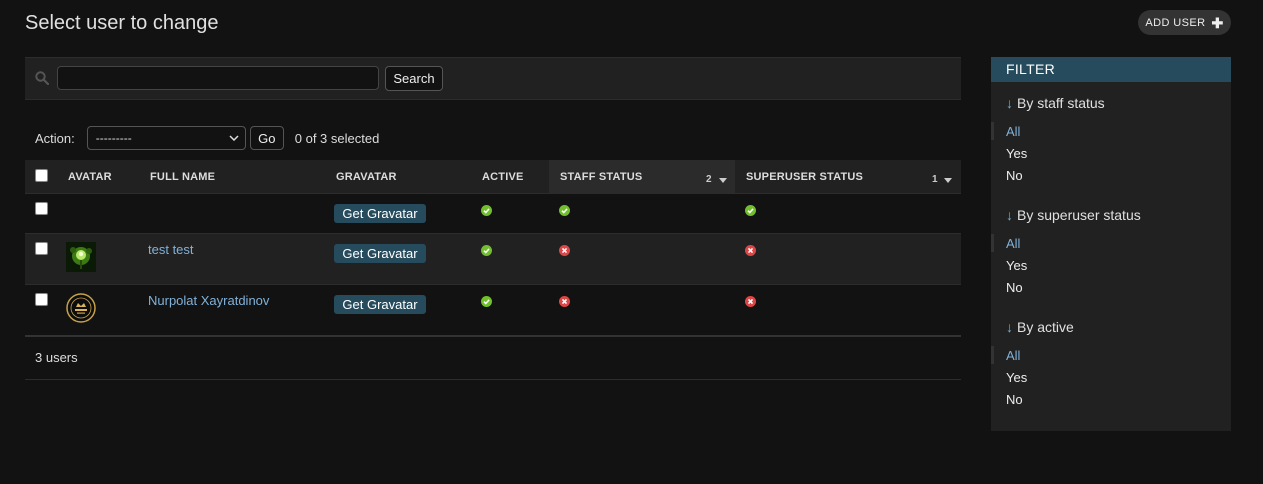  Describe the element at coordinates (414, 78) in the screenshot. I see `search-button: Search` at that location.